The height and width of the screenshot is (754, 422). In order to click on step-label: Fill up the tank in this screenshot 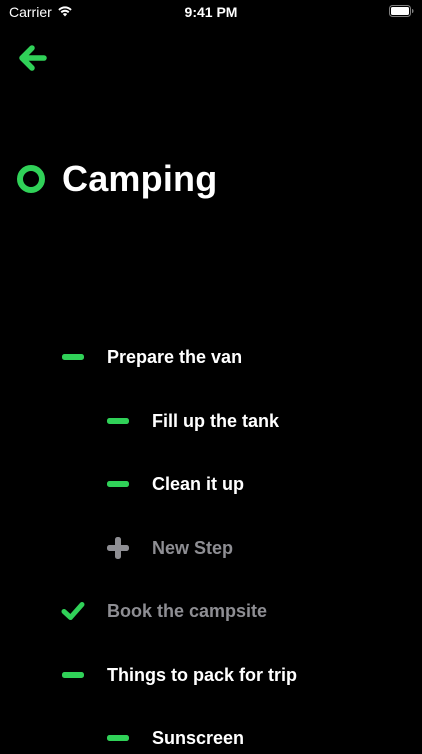, I will do `click(216, 420)`.